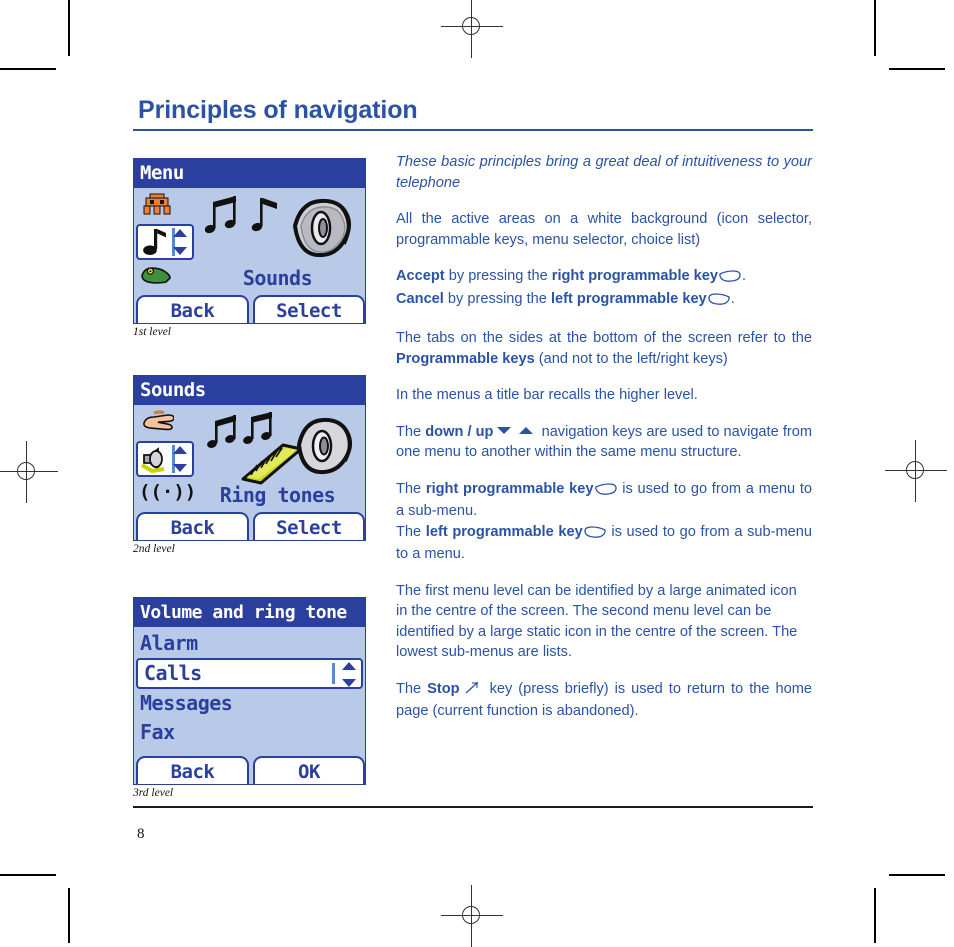  Describe the element at coordinates (154, 242) in the screenshot. I see `music-note-icon` at that location.